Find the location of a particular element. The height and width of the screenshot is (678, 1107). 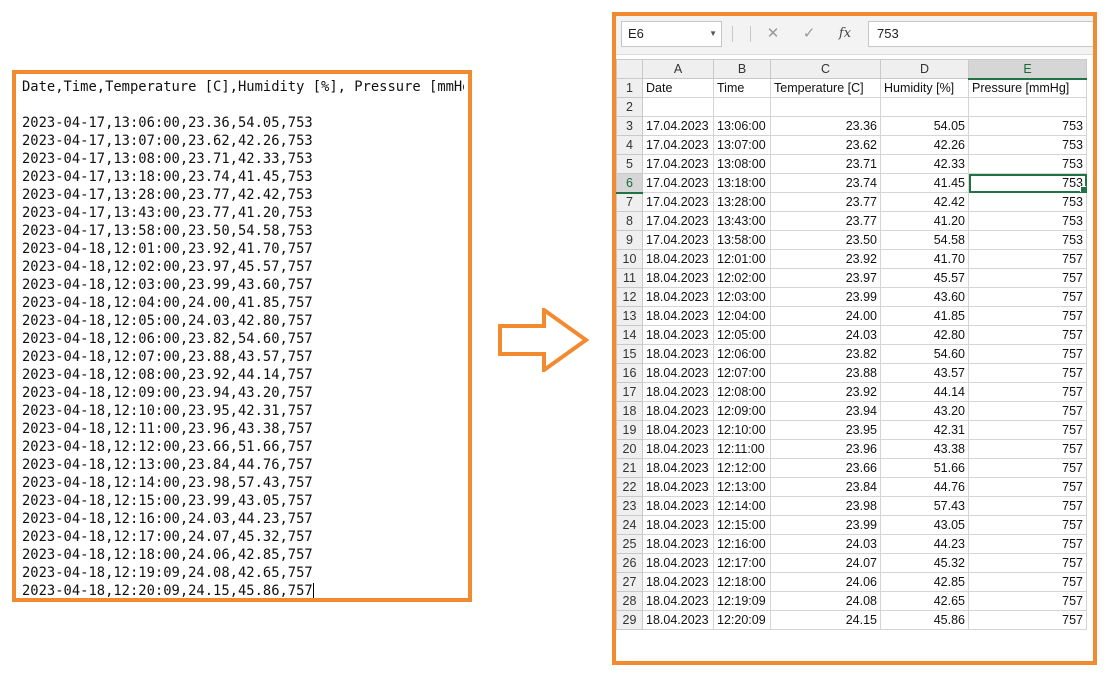

cell-b23: 12:14:00 is located at coordinates (742, 506).